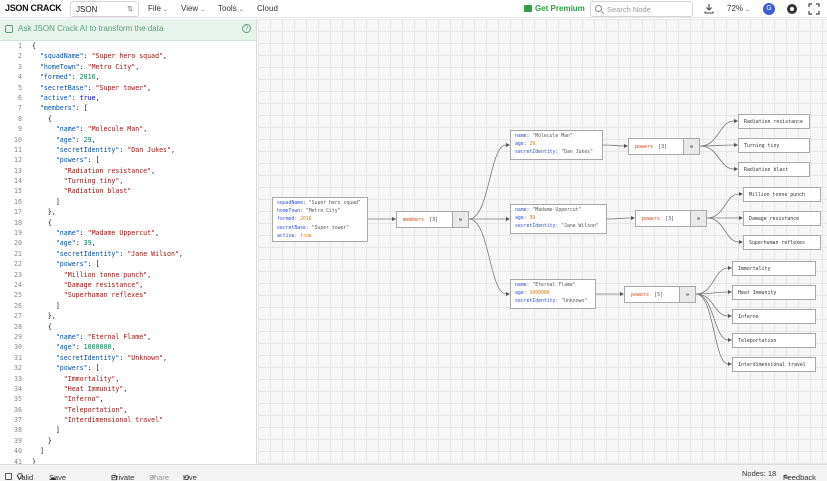 This screenshot has width=827, height=481. Describe the element at coordinates (128, 451) in the screenshot. I see `code-line: 40 ]` at that location.